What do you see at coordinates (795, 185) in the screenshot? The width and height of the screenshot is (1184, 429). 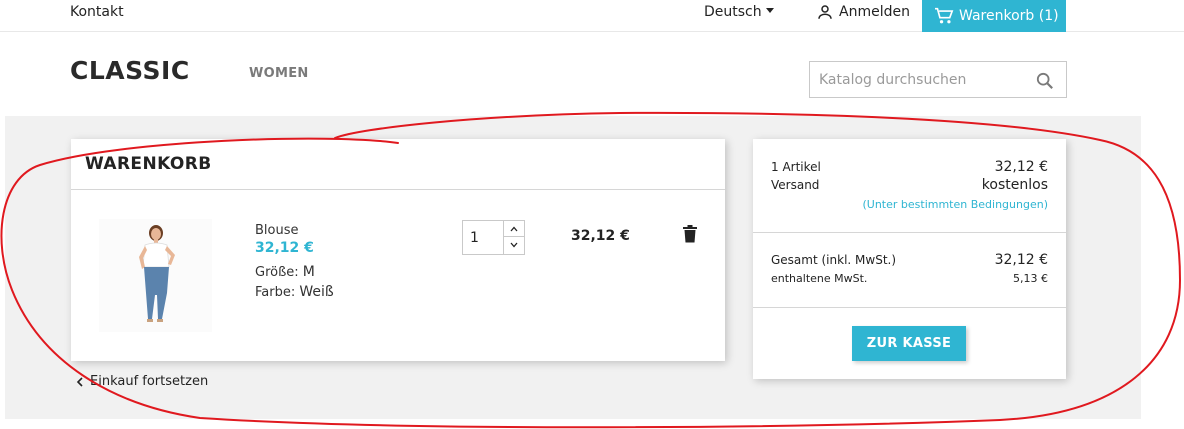 I see `shipping-label: Versand` at bounding box center [795, 185].